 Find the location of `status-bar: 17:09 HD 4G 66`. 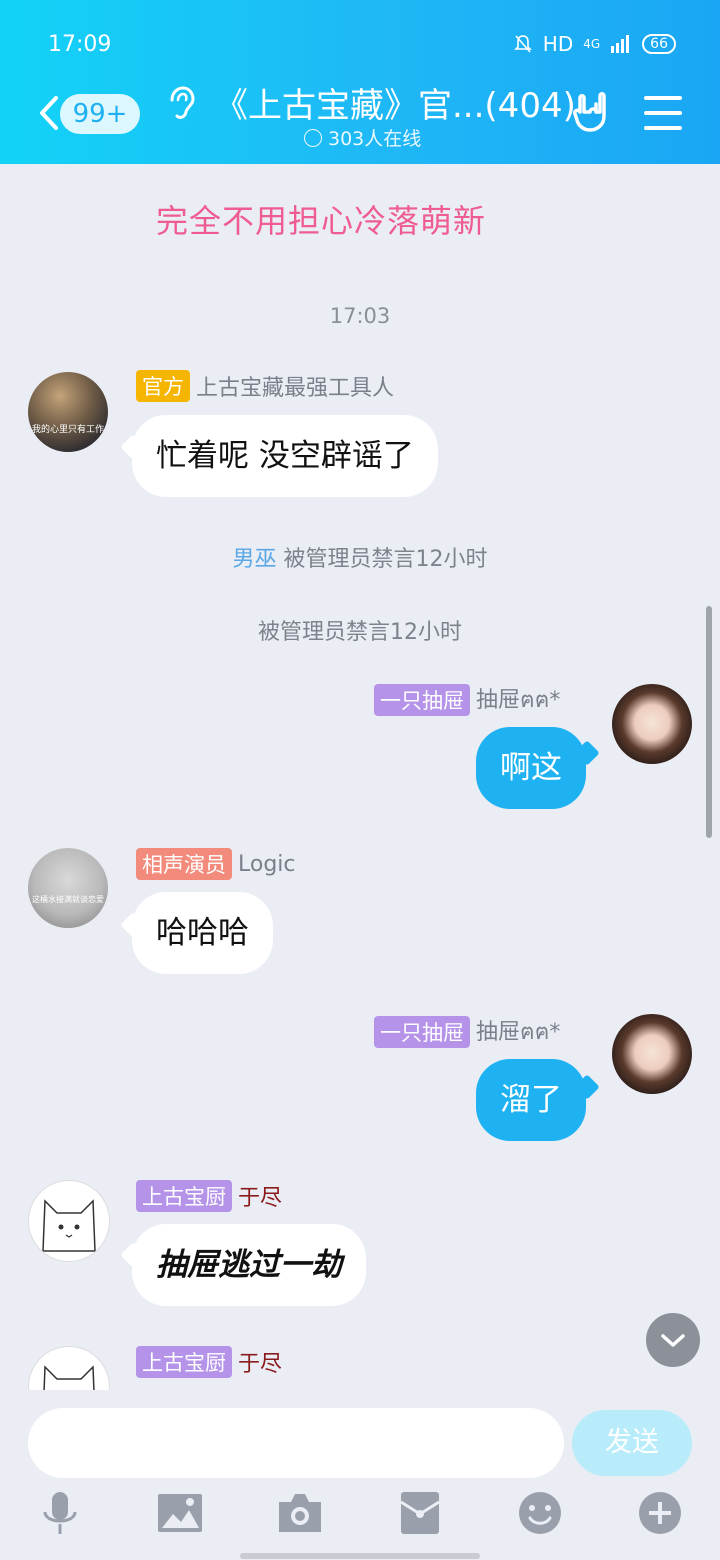

status-bar: 17:09 HD 4G 66 is located at coordinates (360, 45).